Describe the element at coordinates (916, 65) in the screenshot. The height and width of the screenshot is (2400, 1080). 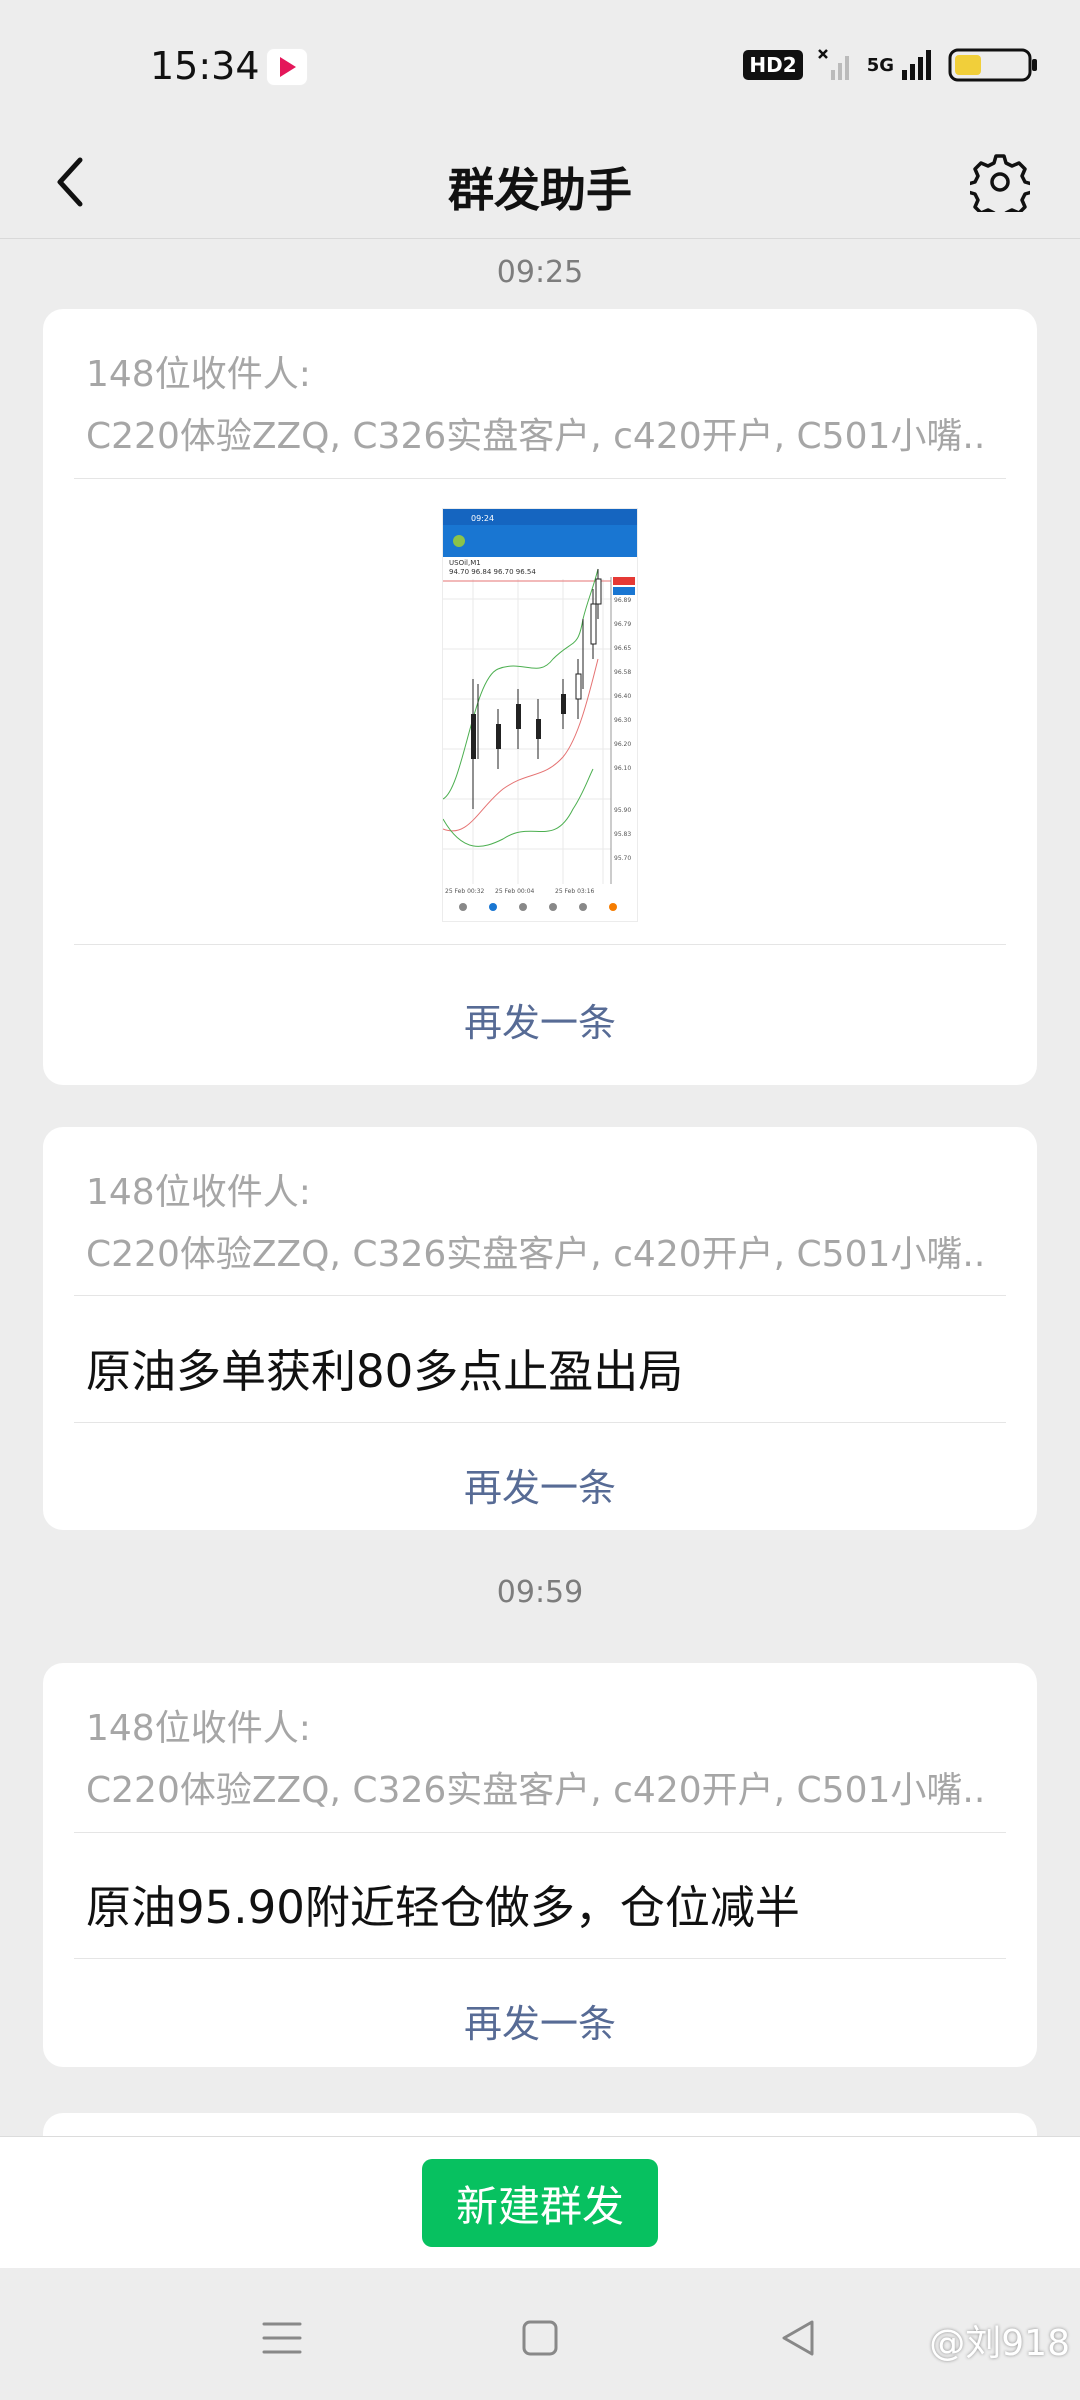
I see `signal-5g-icon` at that location.